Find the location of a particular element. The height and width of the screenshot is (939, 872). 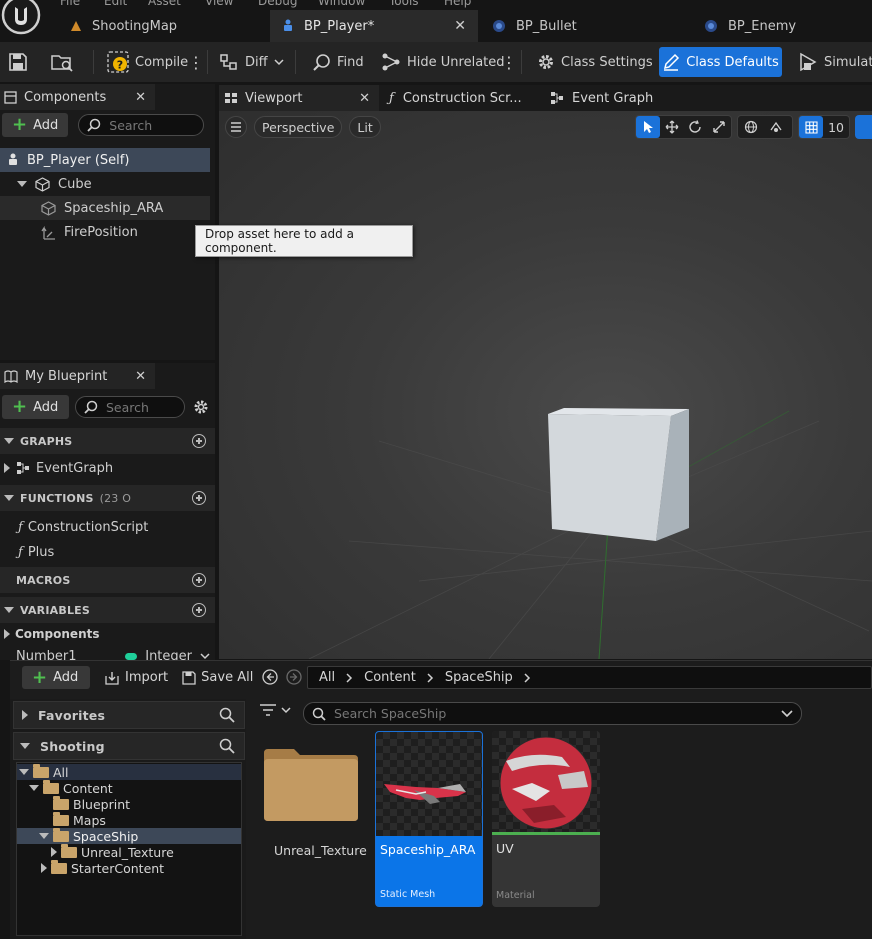

class-settings-button: Class Settings is located at coordinates (595, 62).